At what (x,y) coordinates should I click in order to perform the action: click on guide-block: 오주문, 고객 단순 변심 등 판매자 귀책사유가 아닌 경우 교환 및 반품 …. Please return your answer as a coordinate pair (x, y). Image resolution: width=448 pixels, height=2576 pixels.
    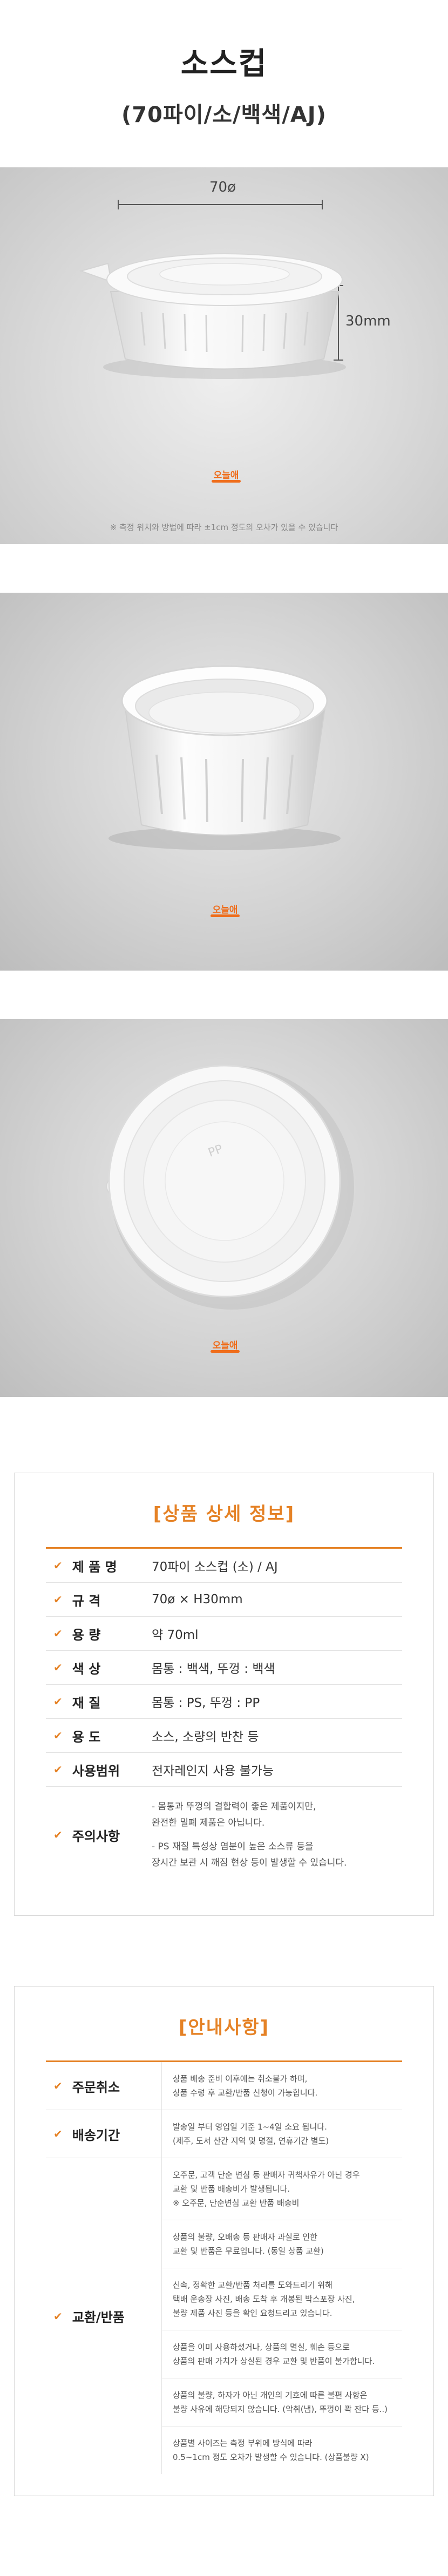
    Looking at the image, I should click on (281, 2189).